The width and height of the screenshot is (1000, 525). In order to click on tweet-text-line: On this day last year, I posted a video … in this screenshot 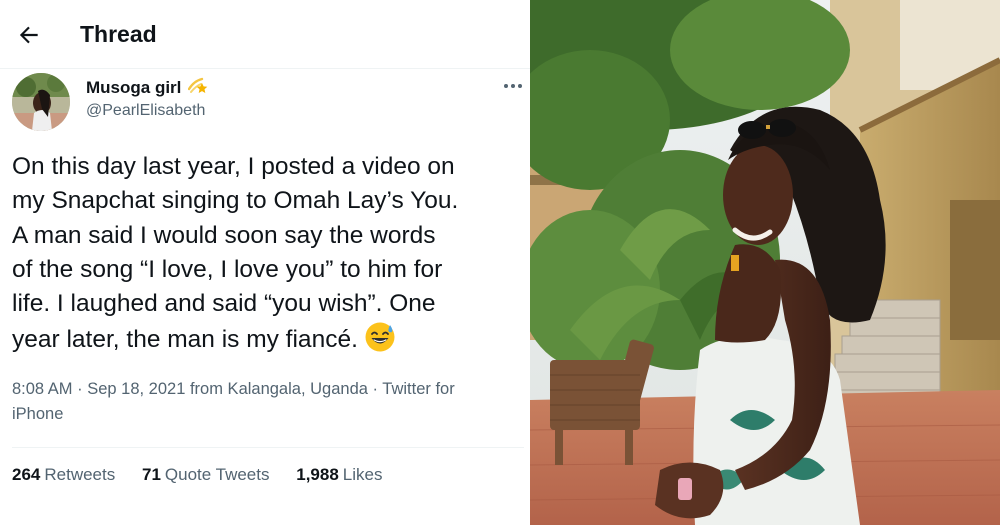, I will do `click(233, 166)`.